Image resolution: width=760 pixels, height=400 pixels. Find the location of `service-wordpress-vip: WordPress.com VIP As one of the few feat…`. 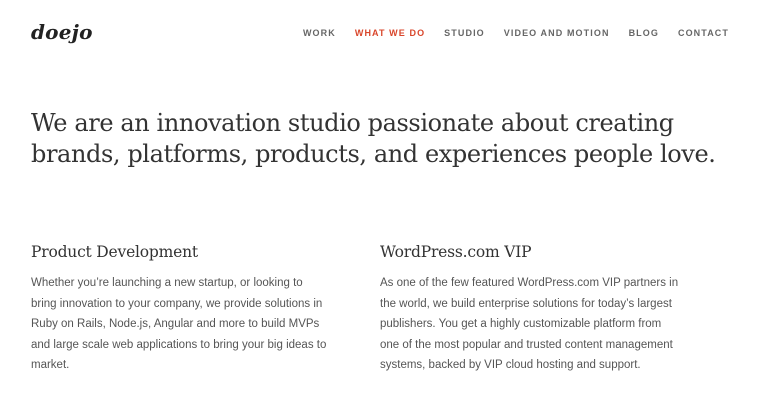

service-wordpress-vip: WordPress.com VIP As one of the few feat… is located at coordinates (530, 308).